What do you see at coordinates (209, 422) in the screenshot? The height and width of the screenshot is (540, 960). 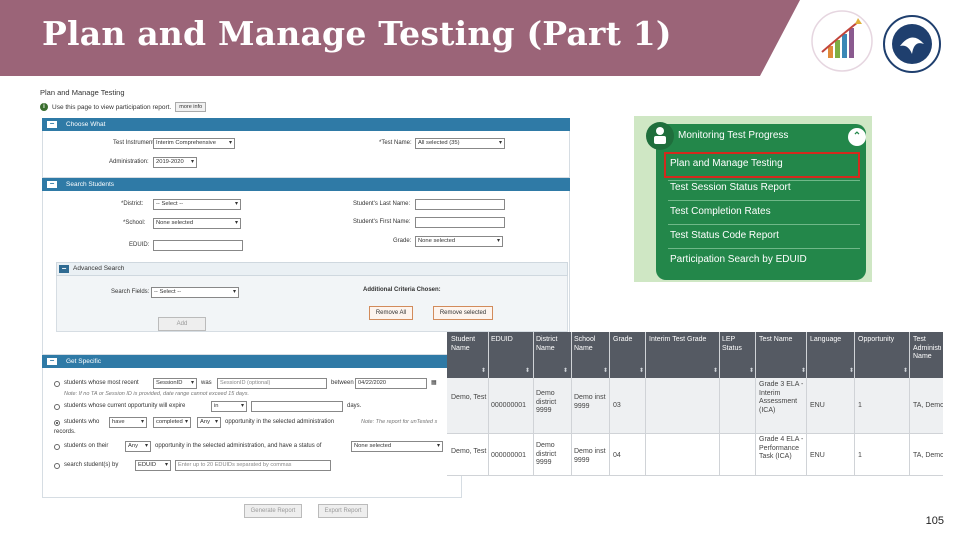 I see `opt3-select-any: Any` at bounding box center [209, 422].